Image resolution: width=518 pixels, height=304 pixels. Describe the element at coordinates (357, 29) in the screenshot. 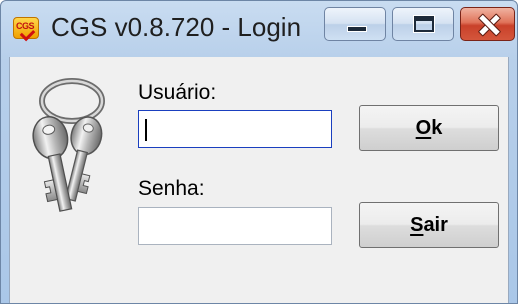

I see `minimize-icon` at that location.